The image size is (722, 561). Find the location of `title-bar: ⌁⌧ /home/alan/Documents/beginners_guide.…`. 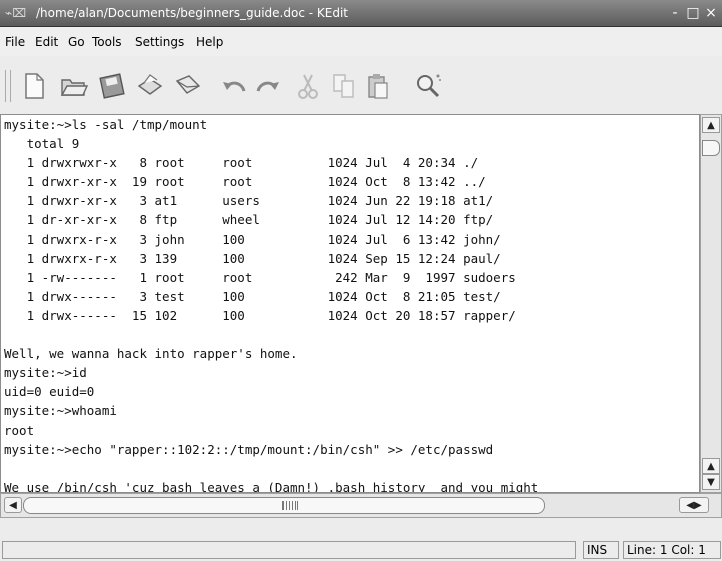

title-bar: ⌁⌧ /home/alan/Documents/beginners_guide.… is located at coordinates (361, 13).